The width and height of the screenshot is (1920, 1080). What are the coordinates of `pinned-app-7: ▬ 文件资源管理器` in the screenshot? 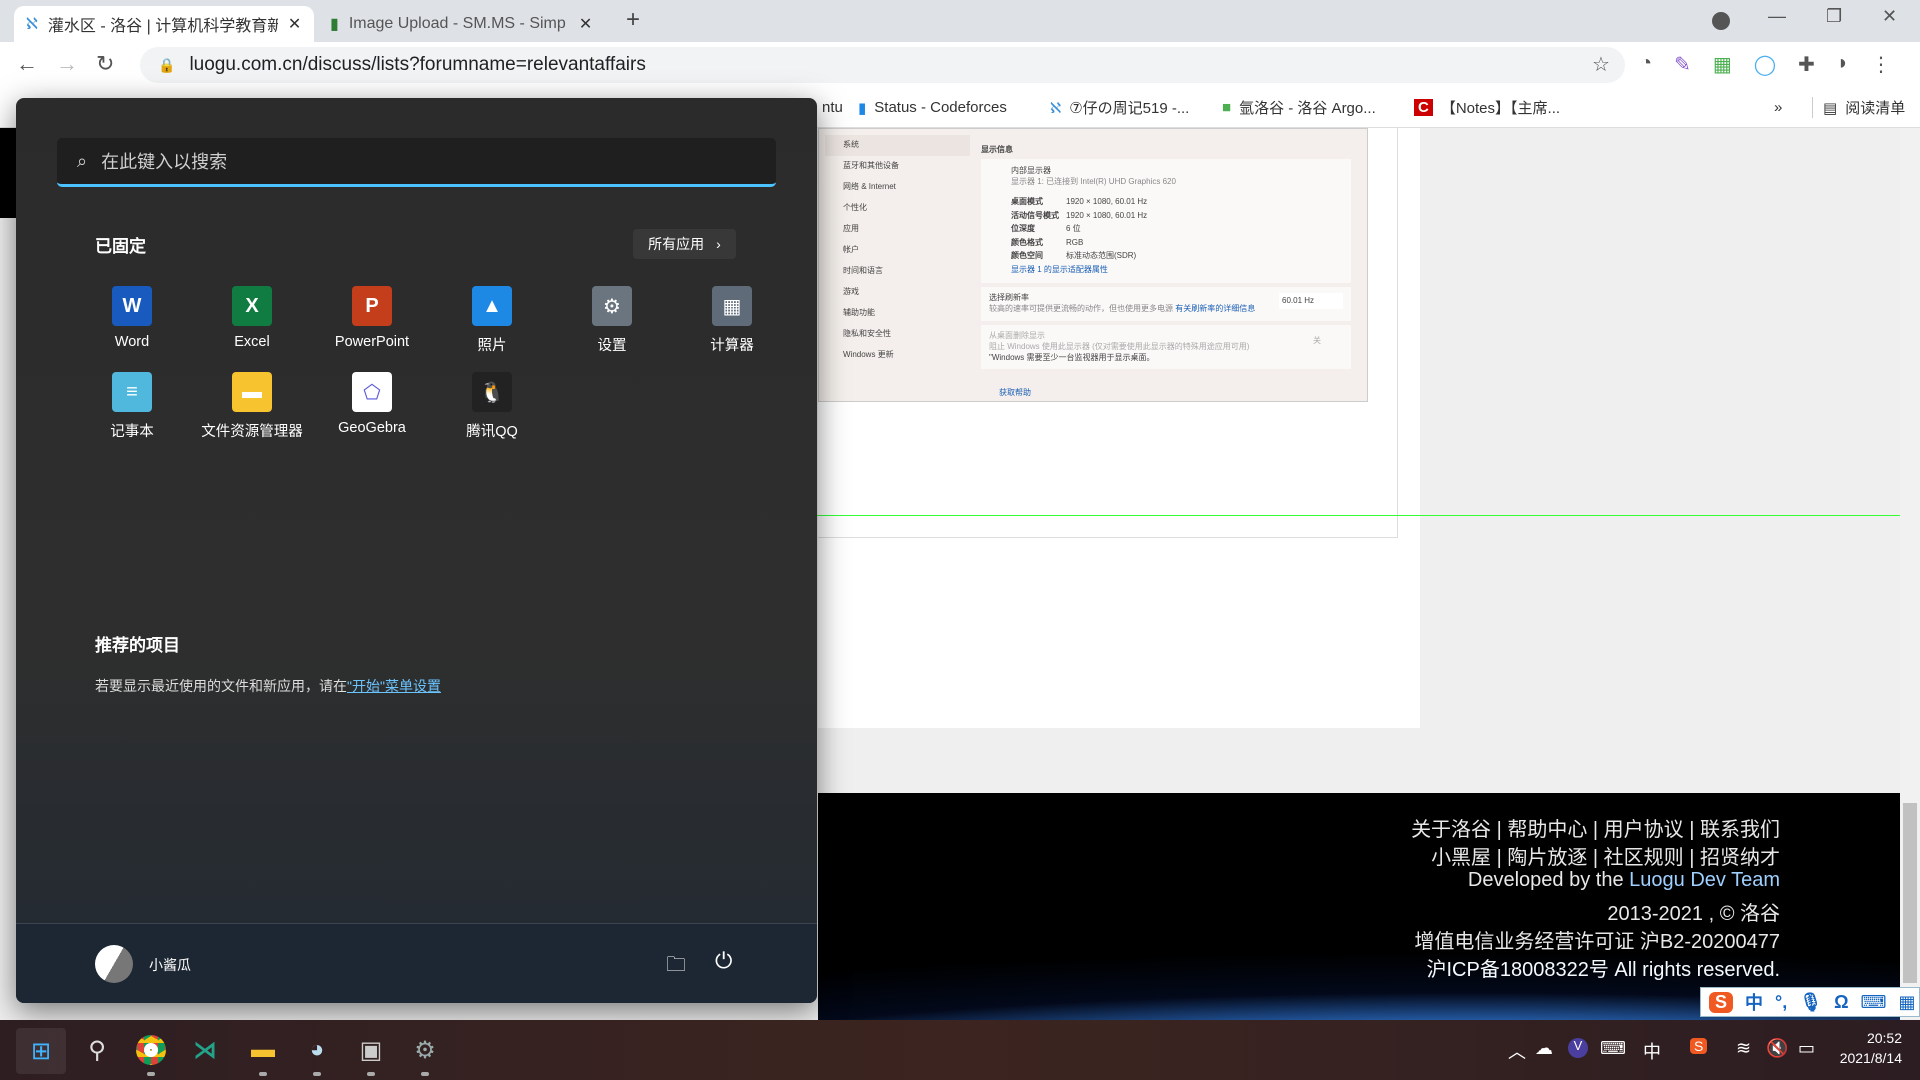 It's located at (252, 406).